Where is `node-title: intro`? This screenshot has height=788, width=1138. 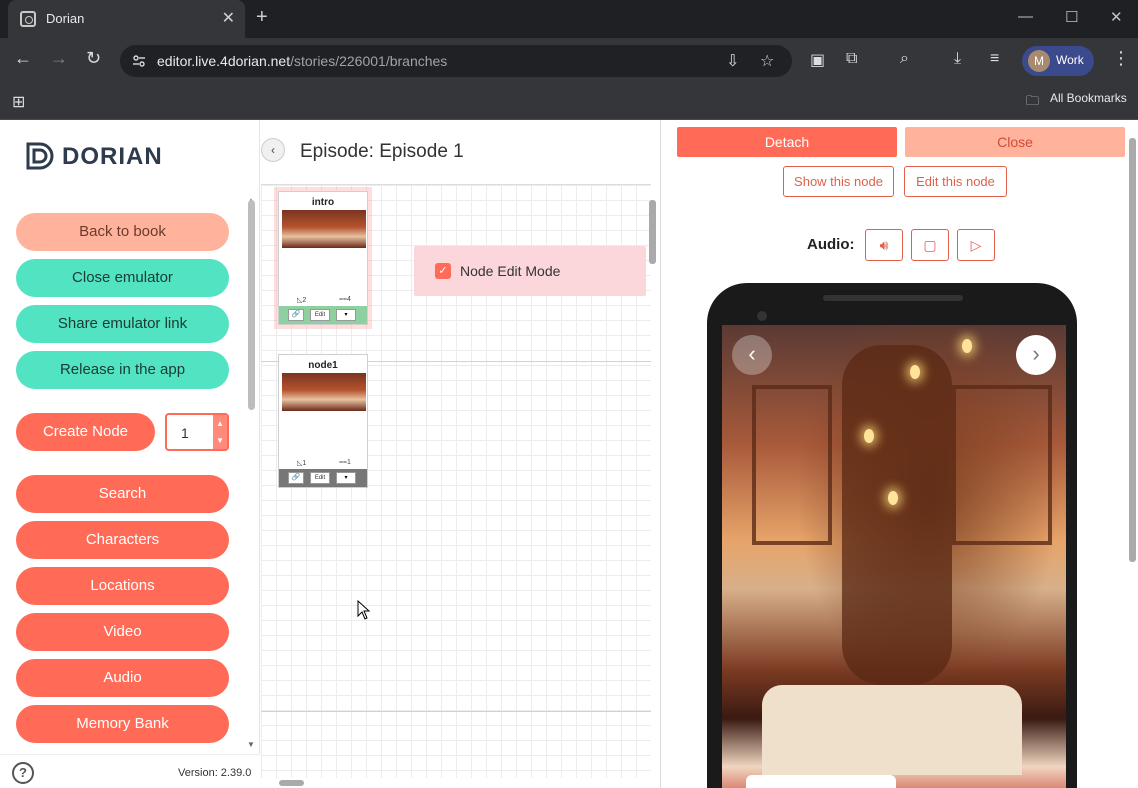
node-title: intro is located at coordinates (323, 202).